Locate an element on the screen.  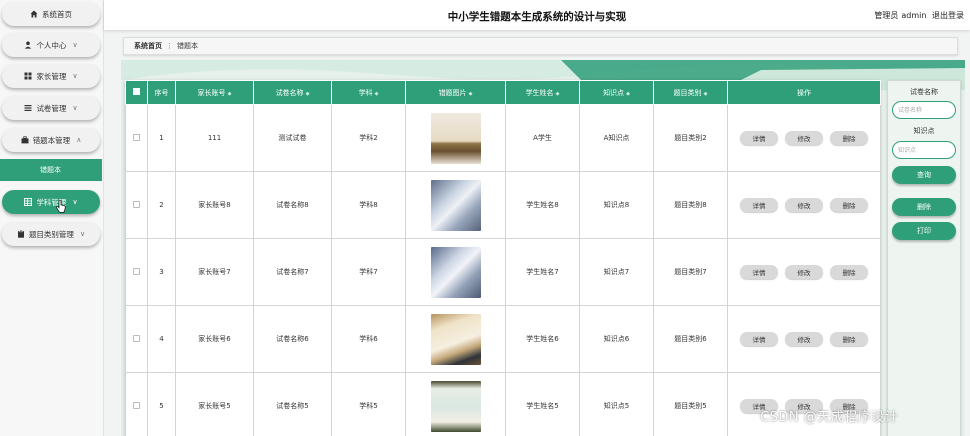
watermark: CSDN @天成程序设计 is located at coordinates (829, 417).